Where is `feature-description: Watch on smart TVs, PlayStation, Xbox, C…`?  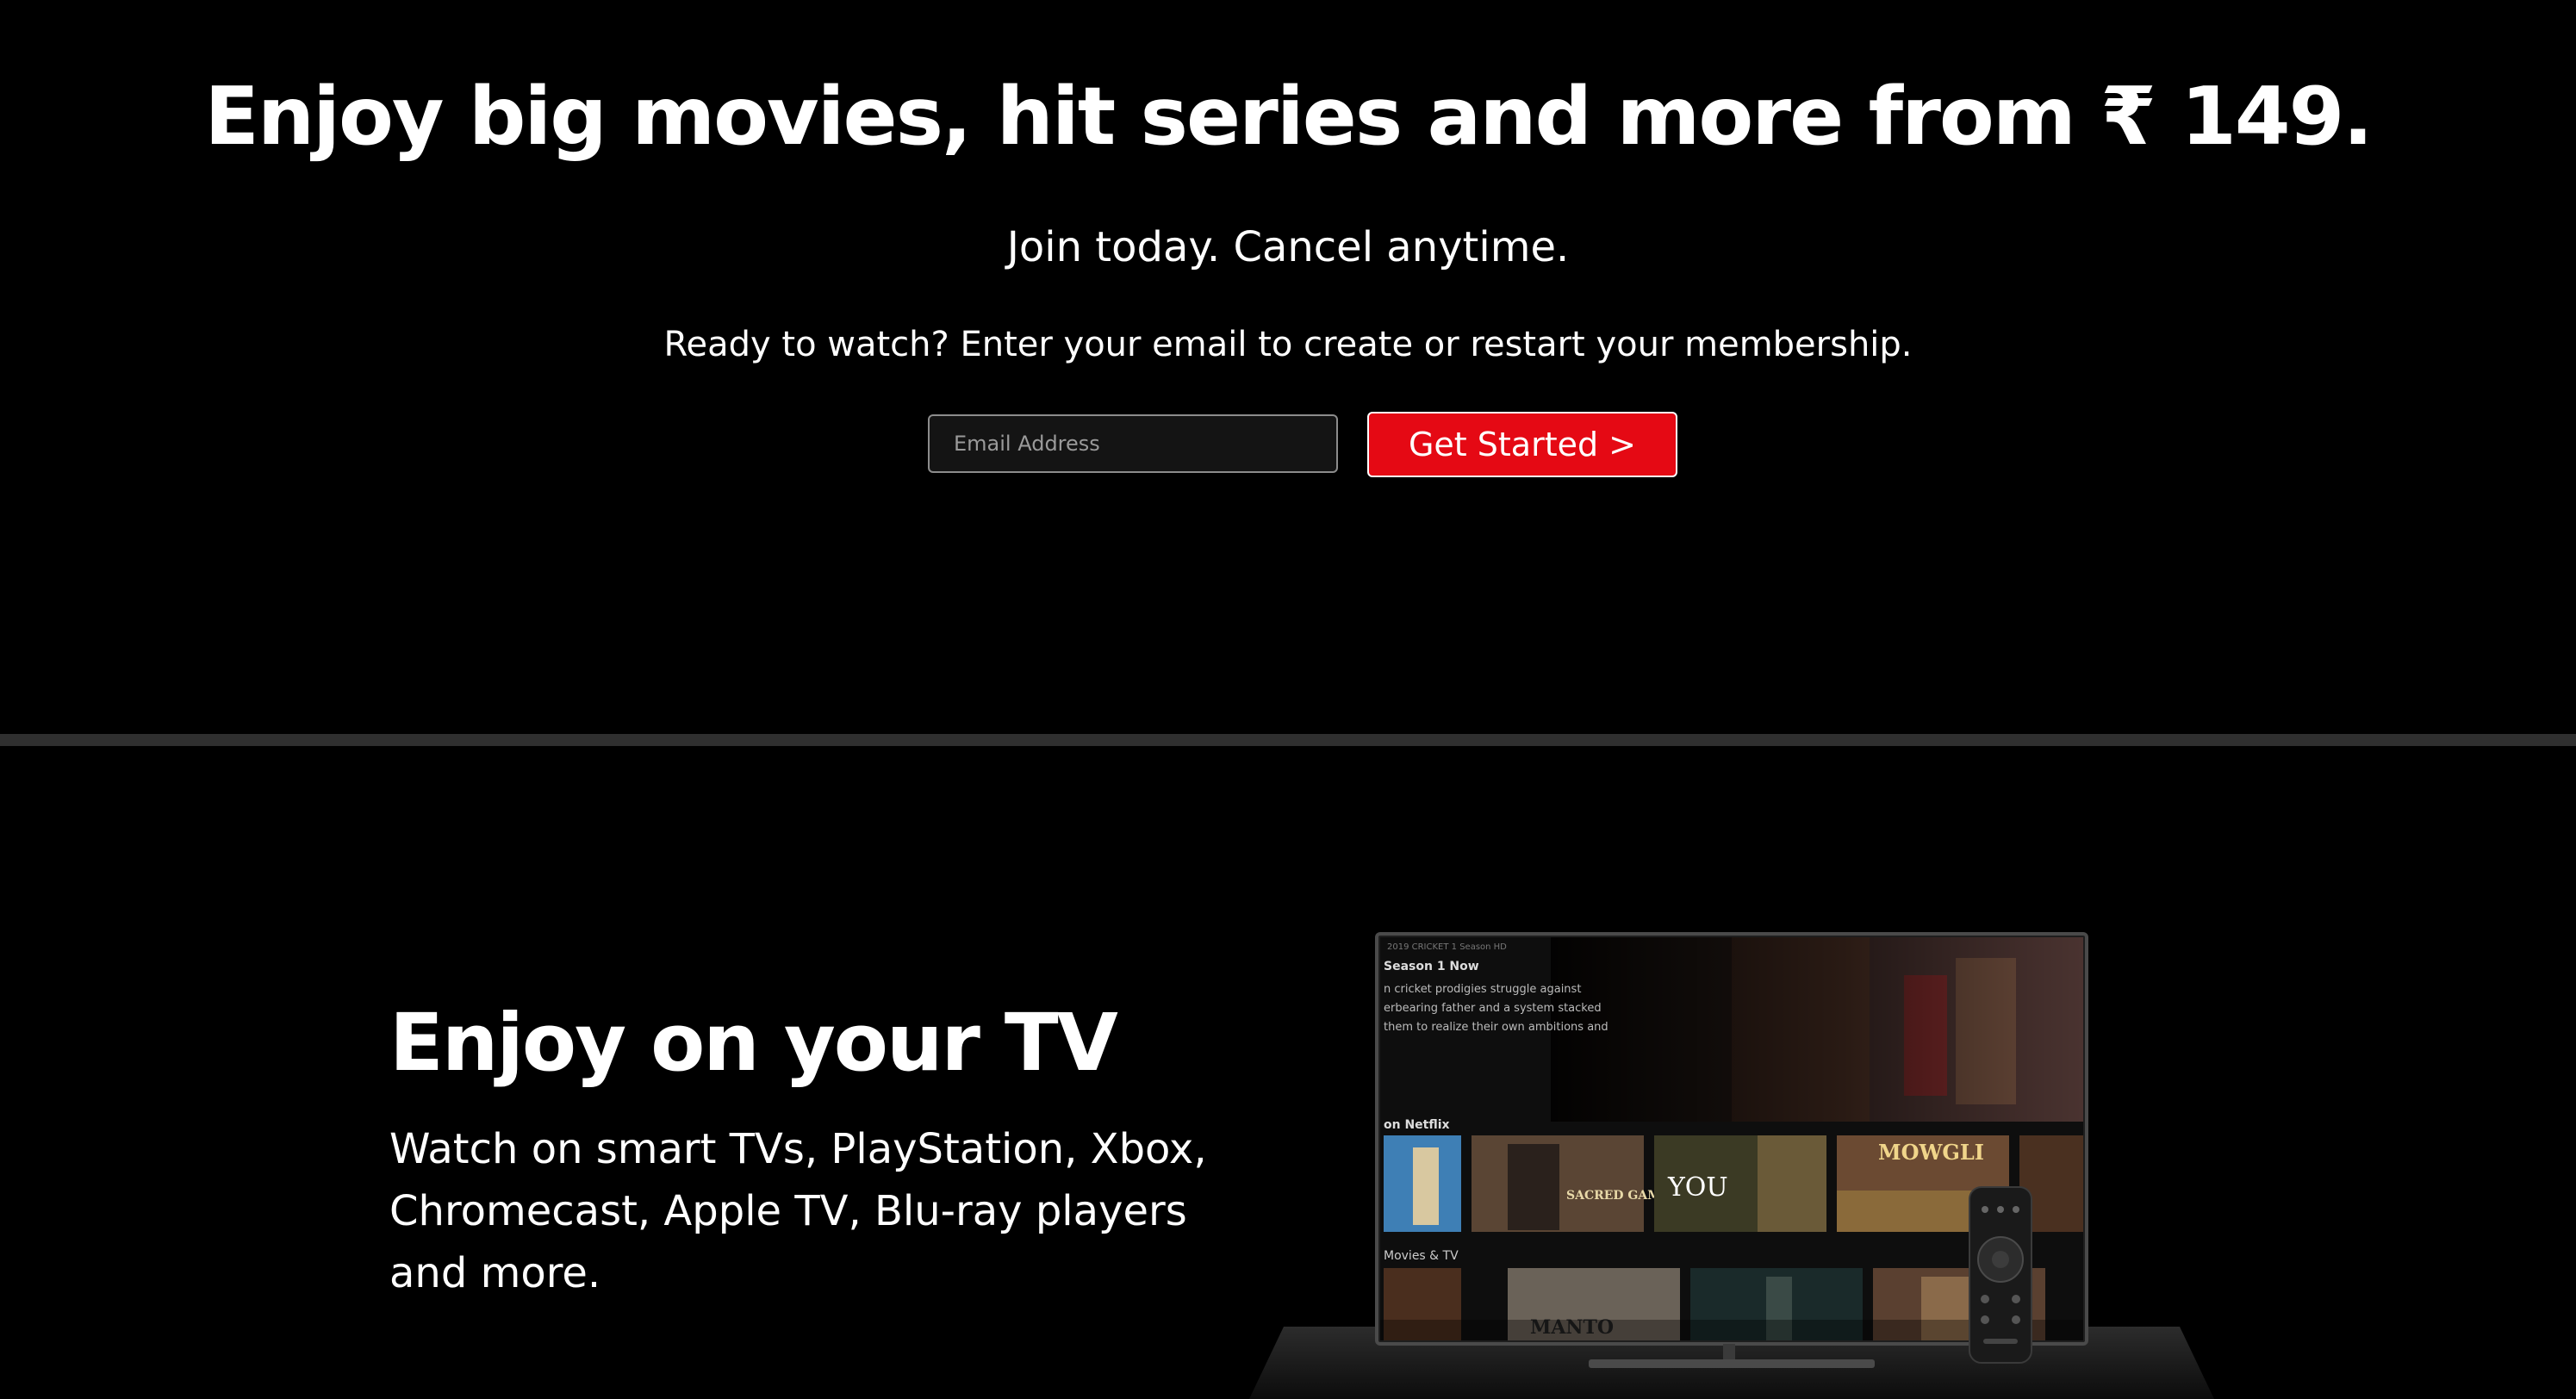 feature-description: Watch on smart TVs, PlayStation, Xbox, C… is located at coordinates (798, 1211).